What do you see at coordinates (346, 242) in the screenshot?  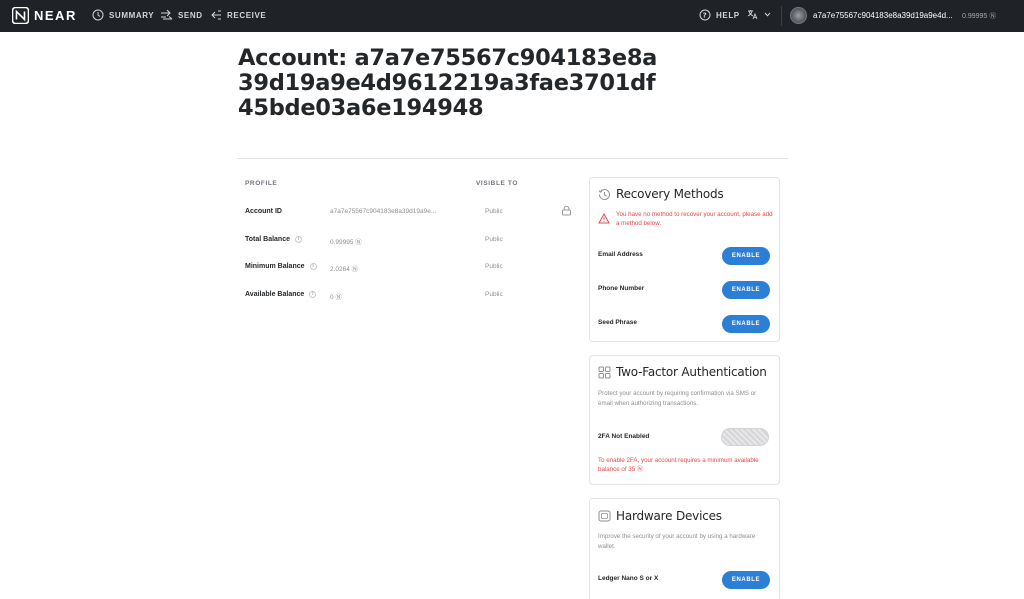 I see `total-balance-value: 0.99995 Ⓝ` at bounding box center [346, 242].